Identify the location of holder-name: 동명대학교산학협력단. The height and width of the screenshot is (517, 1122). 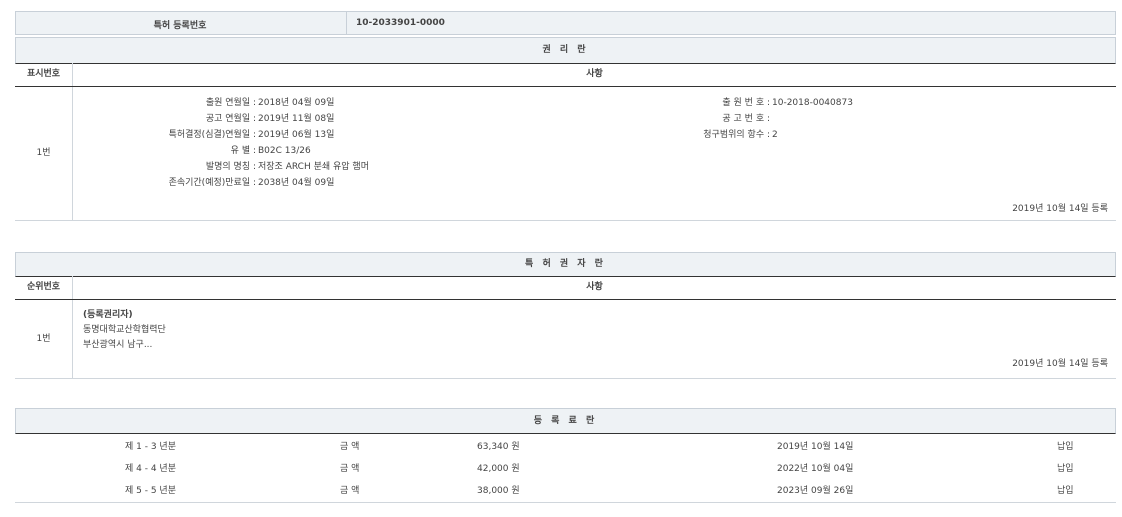
(124, 328).